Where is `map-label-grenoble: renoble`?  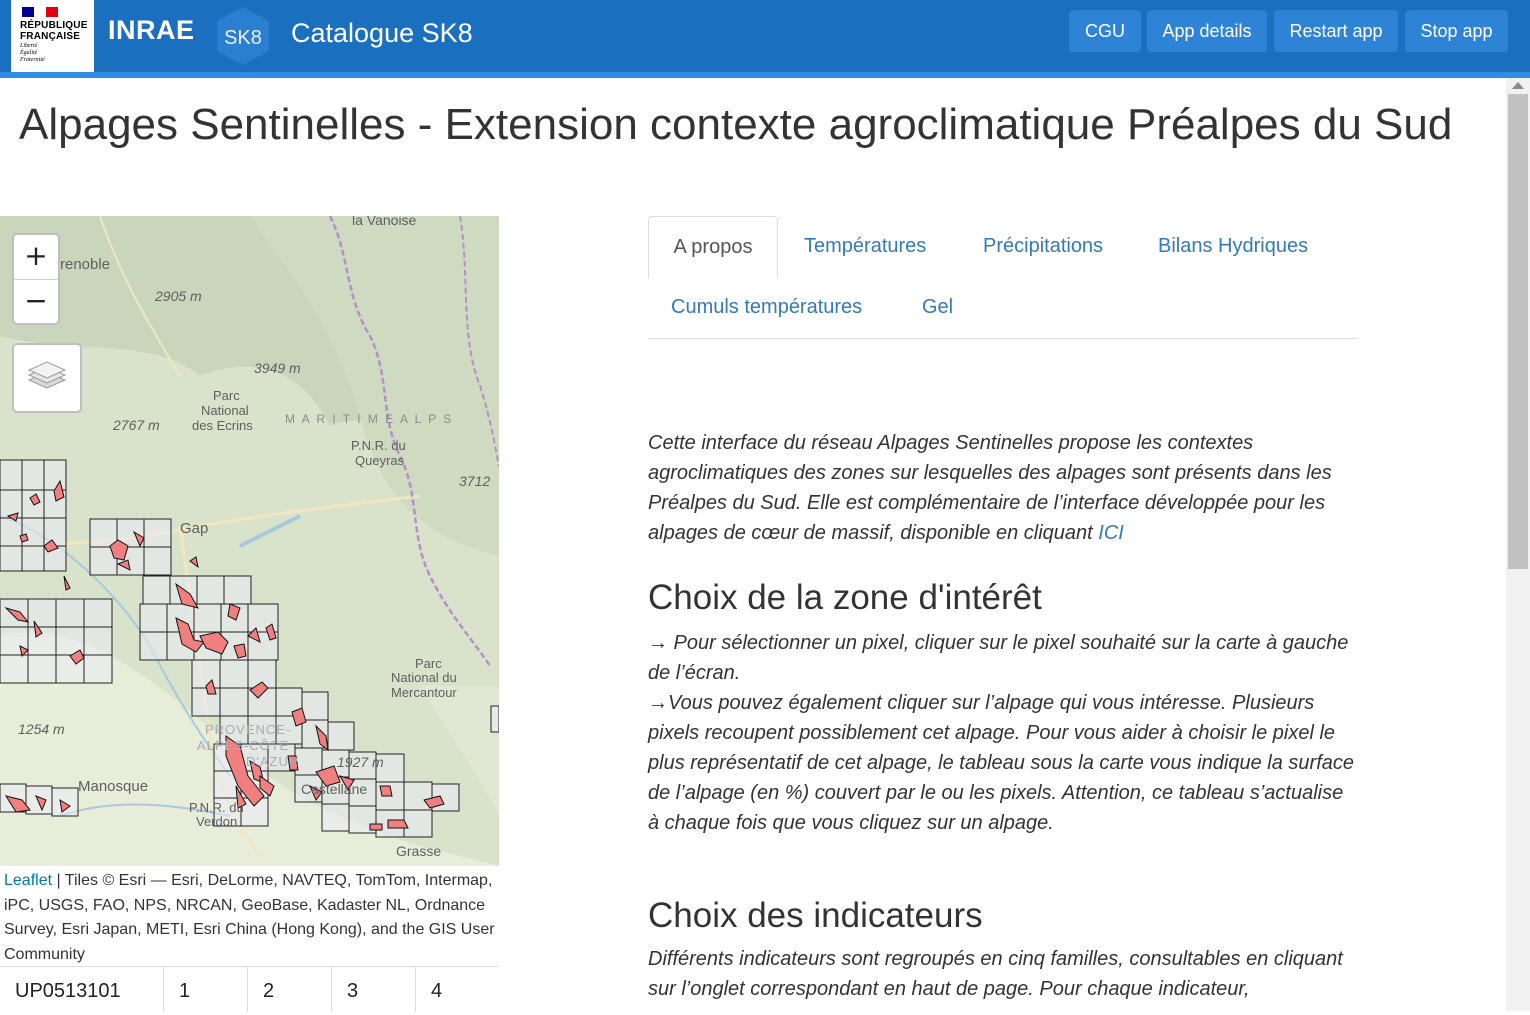 map-label-grenoble: renoble is located at coordinates (85, 264).